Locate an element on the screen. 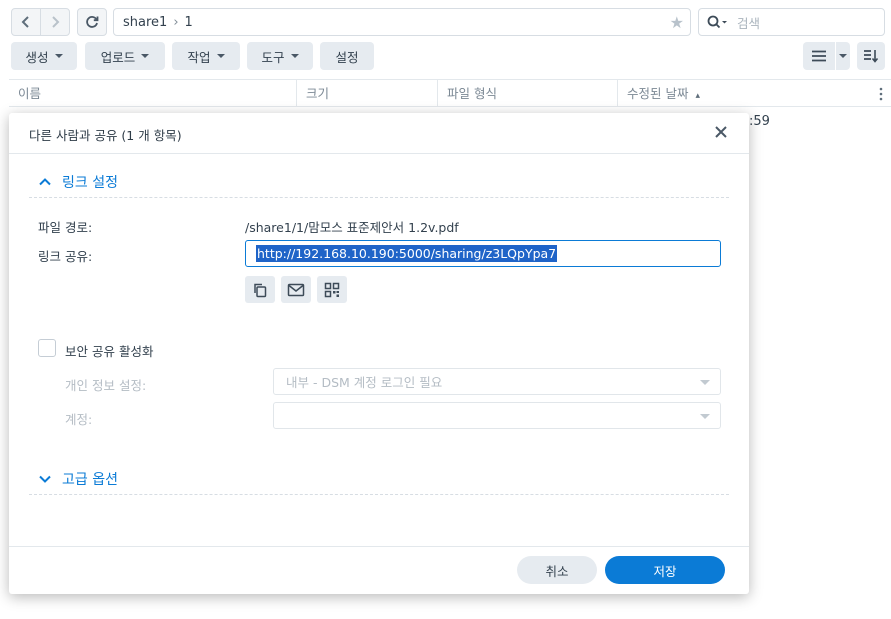 The image size is (891, 619). view-mode-button is located at coordinates (819, 56).